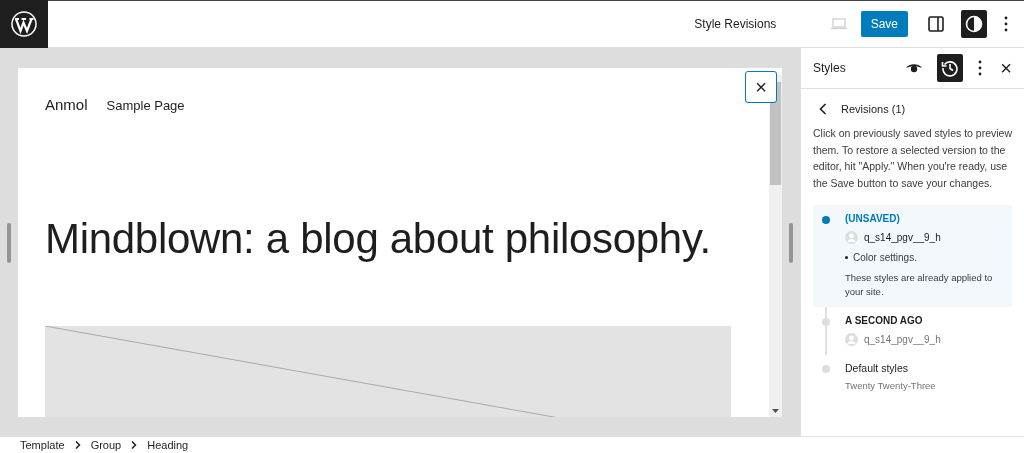  Describe the element at coordinates (145, 105) in the screenshot. I see `nav-link: Sample Page` at that location.